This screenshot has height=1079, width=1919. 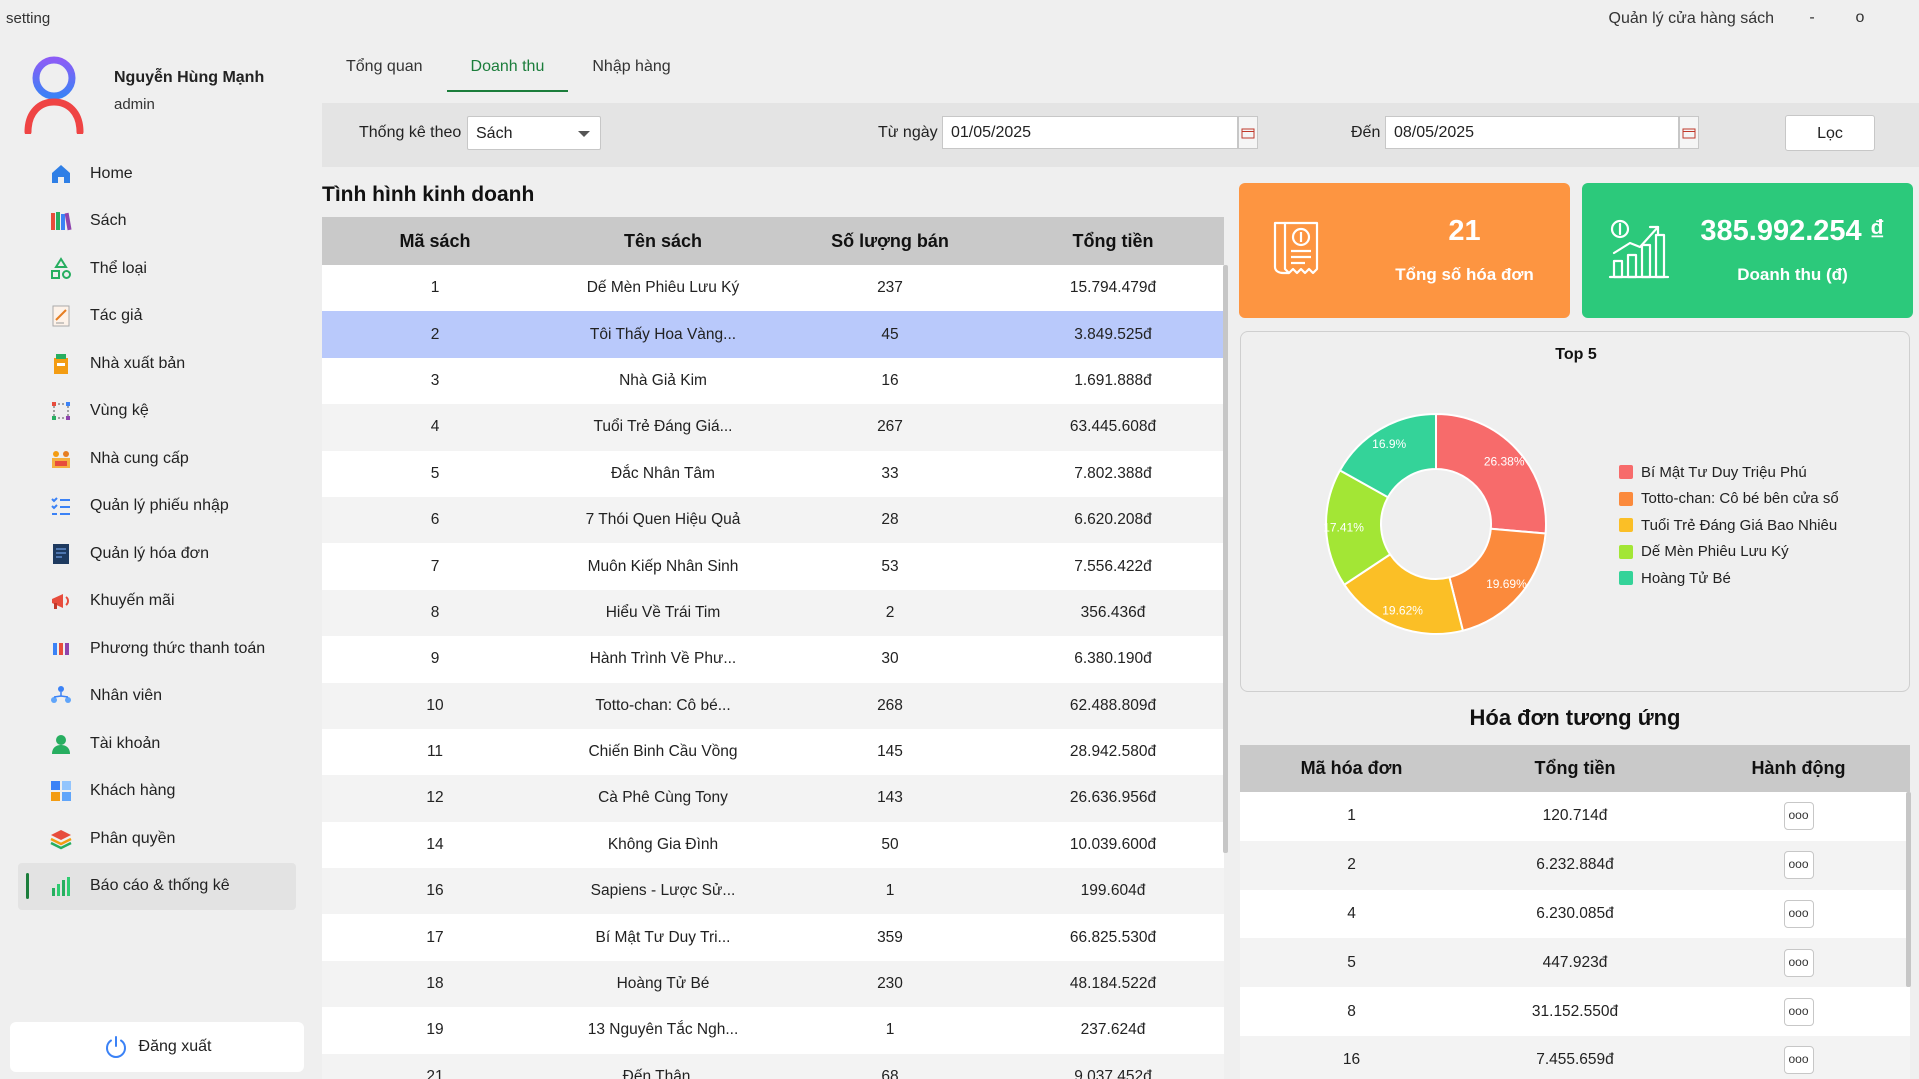 What do you see at coordinates (157, 792) in the screenshot?
I see `sidebar-item-14: Khách hàng` at bounding box center [157, 792].